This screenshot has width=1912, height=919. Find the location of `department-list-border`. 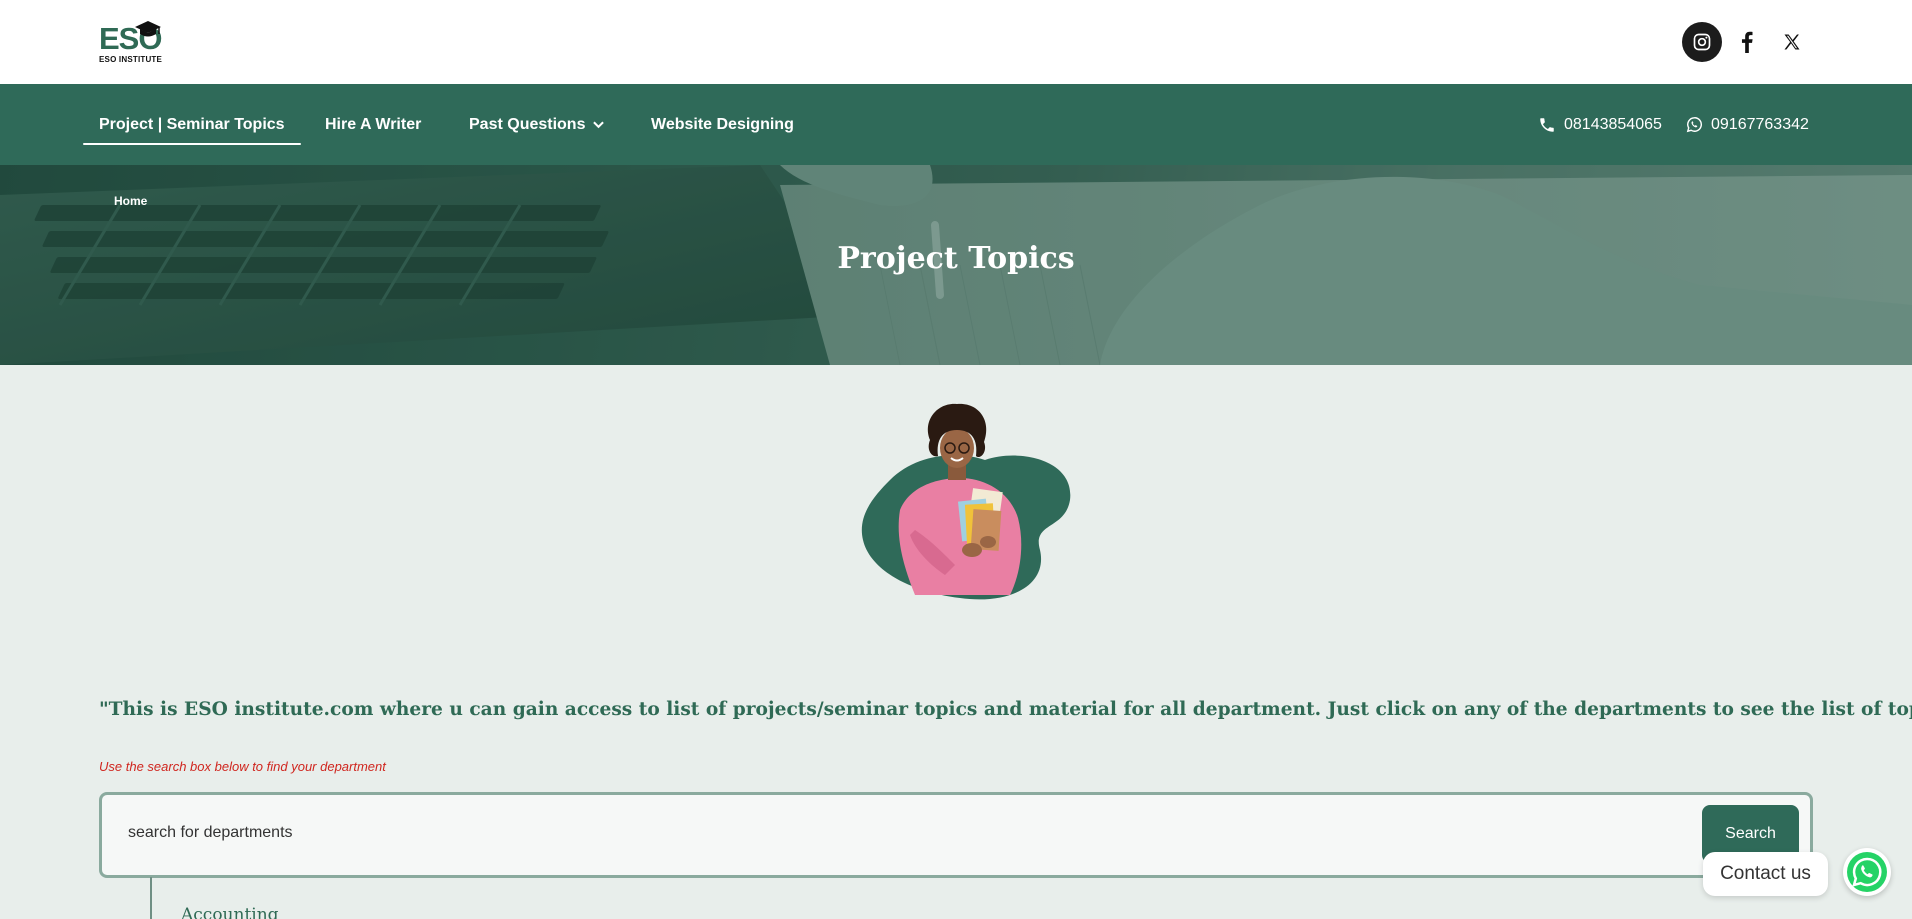

department-list-border is located at coordinates (151, 898).